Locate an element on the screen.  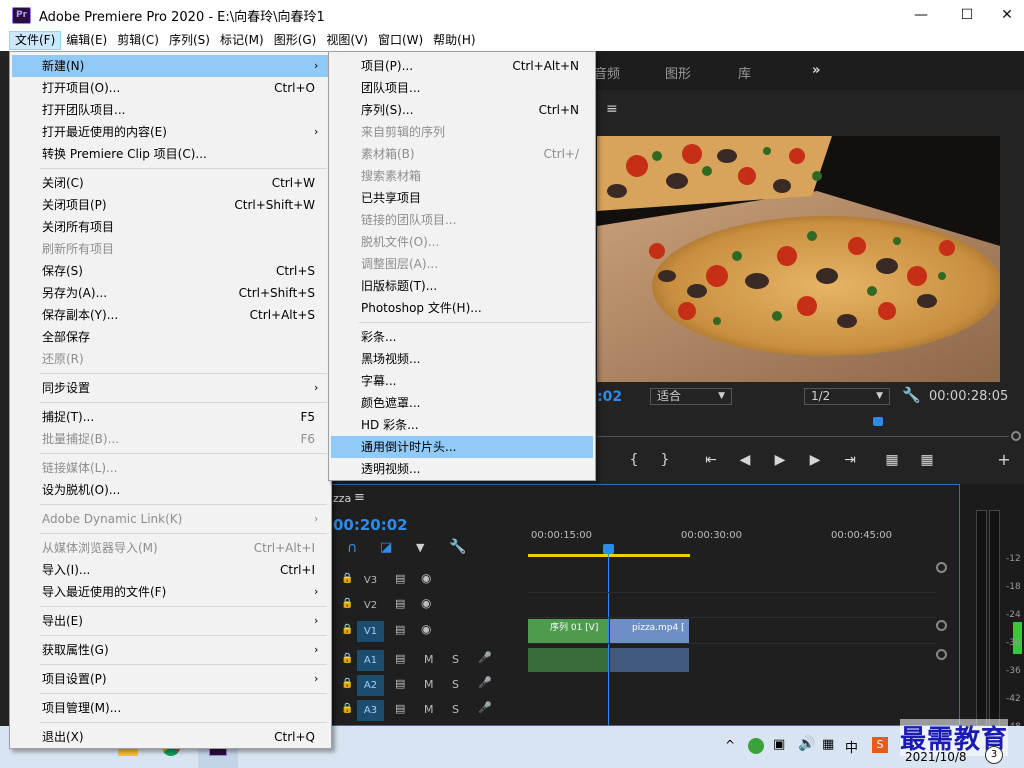
file_menu-item-32: 获取属性(G) › is located at coordinates (170, 650).